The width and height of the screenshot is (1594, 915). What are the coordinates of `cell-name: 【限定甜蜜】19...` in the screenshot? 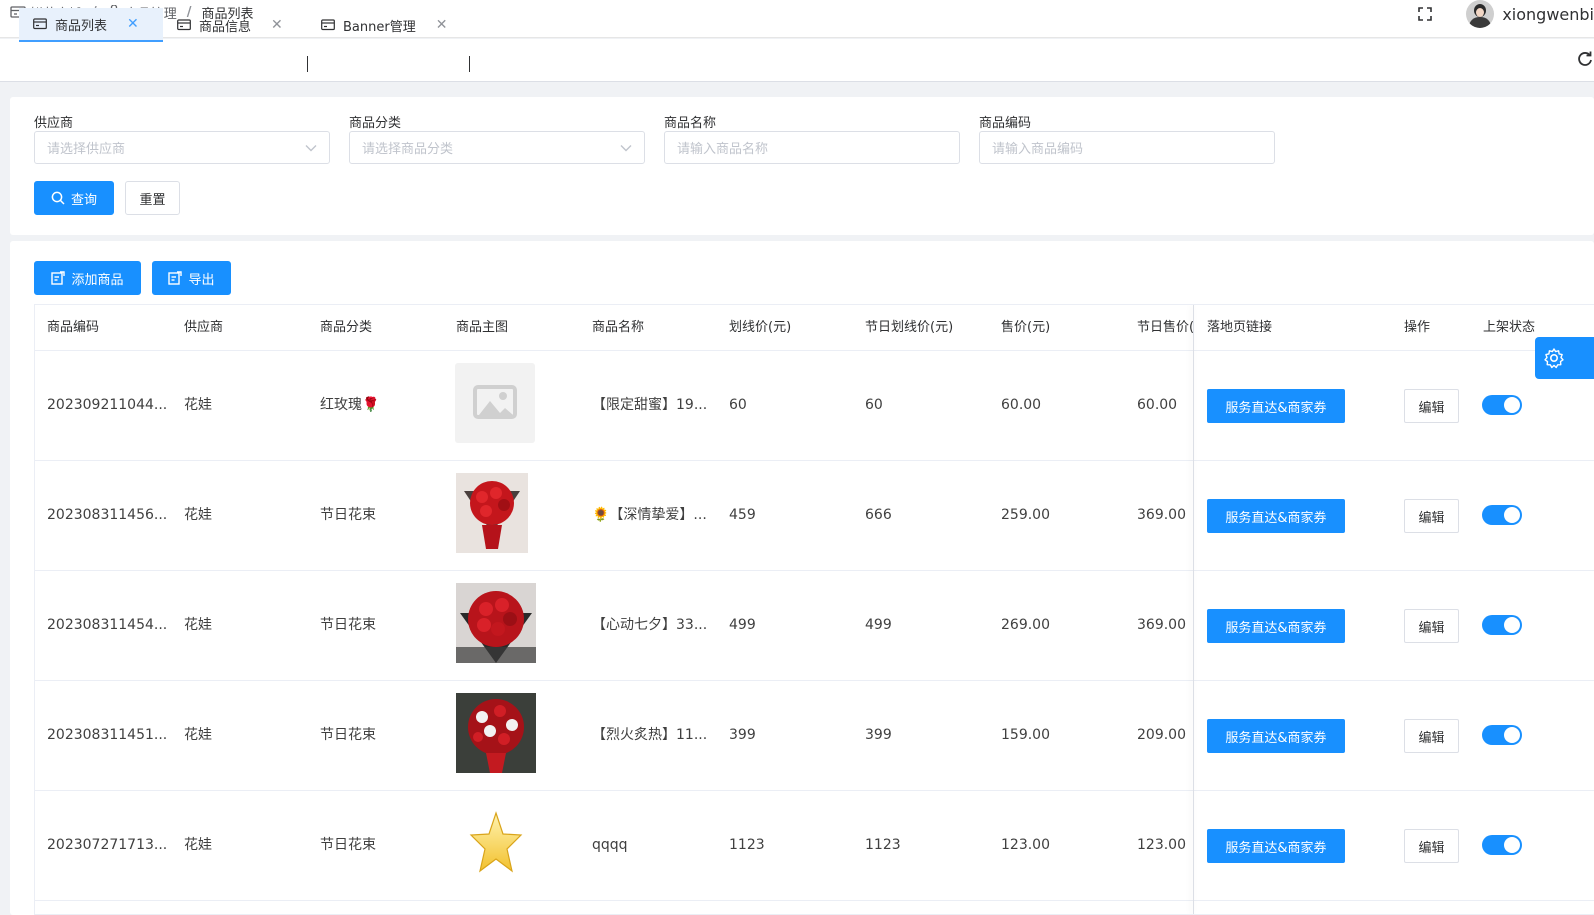 It's located at (650, 405).